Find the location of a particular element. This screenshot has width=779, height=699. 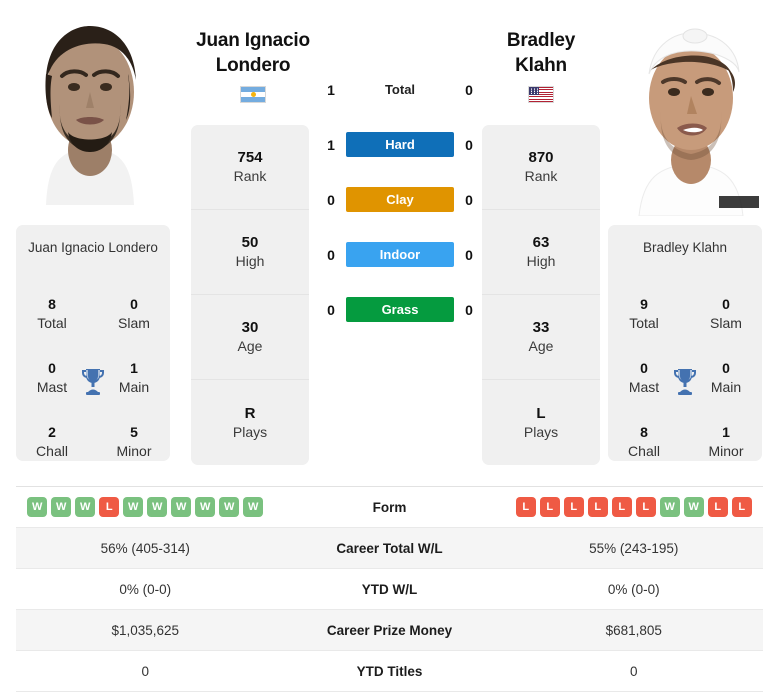

stat-age-left-label: Age is located at coordinates (250, 346).